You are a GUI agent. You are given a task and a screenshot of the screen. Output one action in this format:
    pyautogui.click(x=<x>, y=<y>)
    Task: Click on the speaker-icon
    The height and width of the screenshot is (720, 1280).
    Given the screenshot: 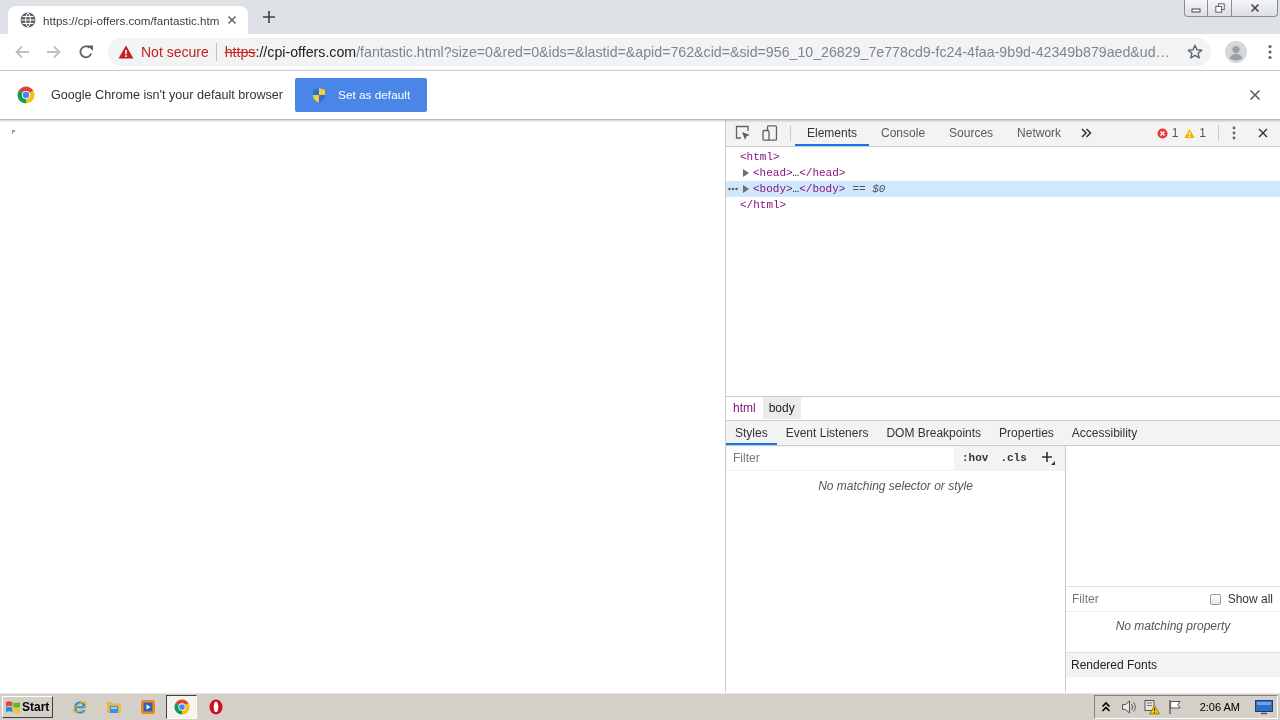 What is the action you would take?
    pyautogui.click(x=1128, y=706)
    